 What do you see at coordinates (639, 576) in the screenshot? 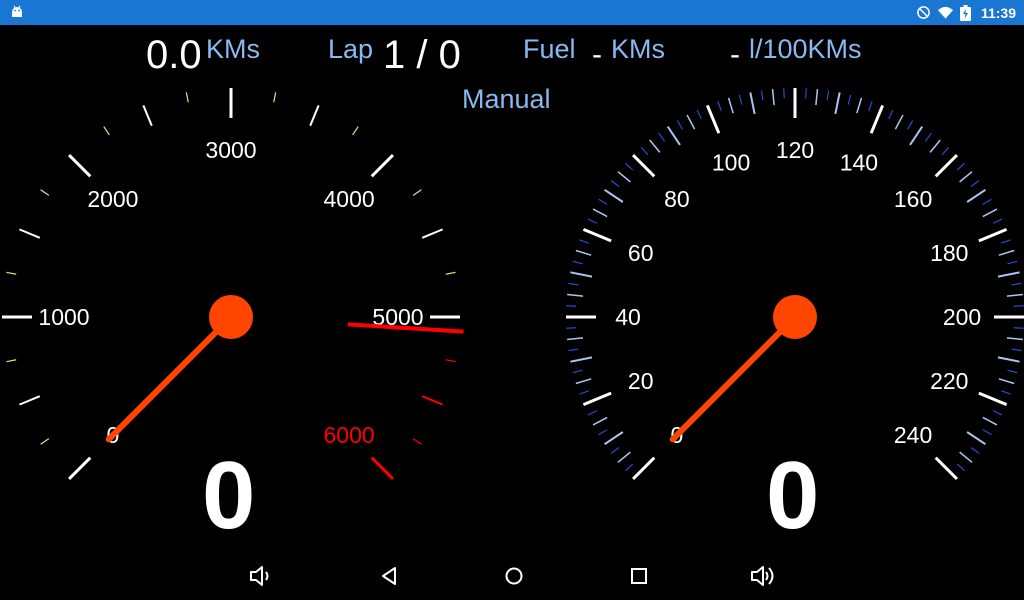
I see `recents-icon` at bounding box center [639, 576].